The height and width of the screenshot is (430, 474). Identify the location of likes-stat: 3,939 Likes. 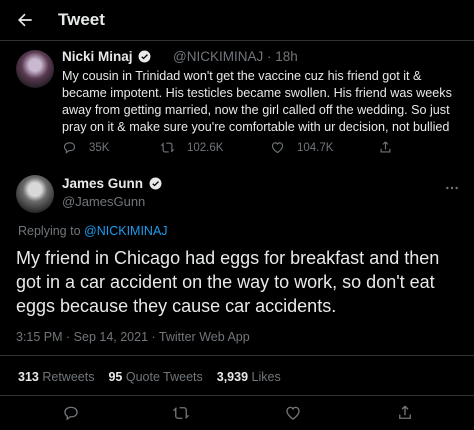
(249, 377).